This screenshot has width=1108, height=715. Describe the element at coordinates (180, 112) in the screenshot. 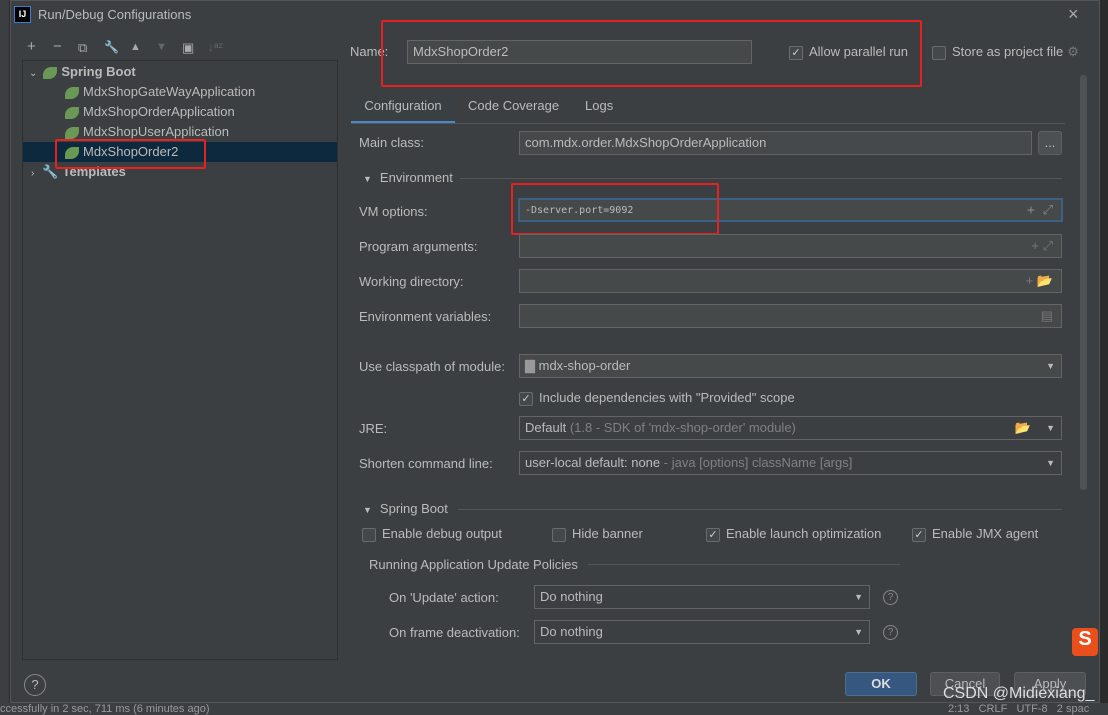

I see `tree-item: MdxShopOrderApplication` at that location.